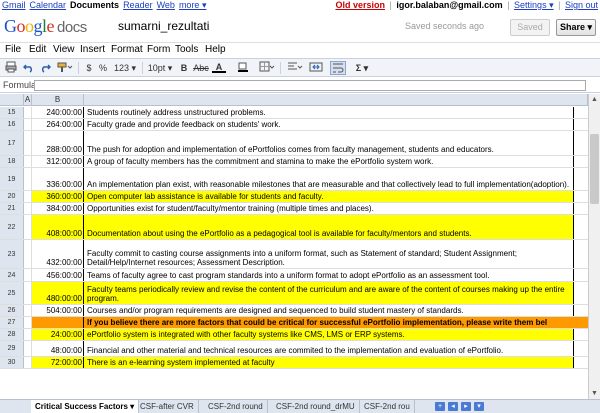 The height and width of the screenshot is (413, 600). I want to click on cell-b: 48:00:00, so click(58, 348).